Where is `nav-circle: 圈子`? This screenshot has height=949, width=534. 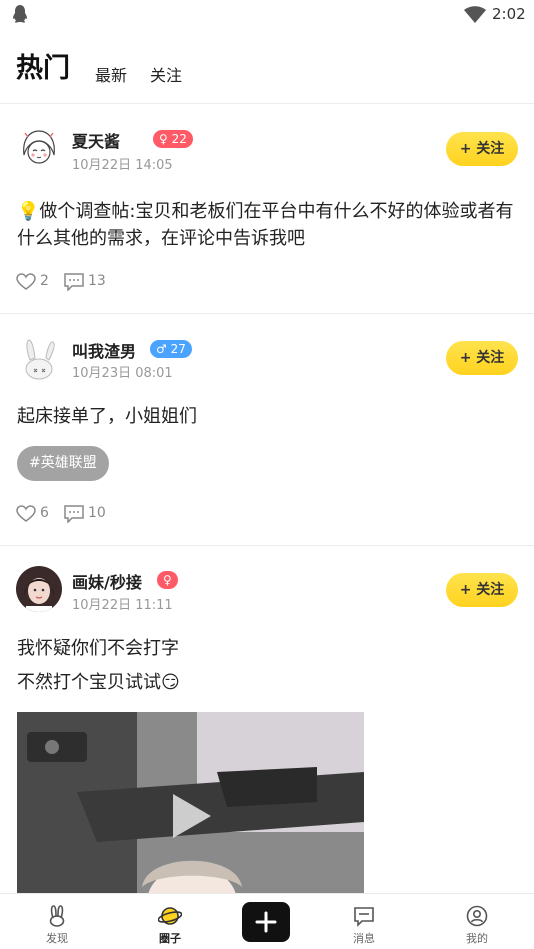
nav-circle: 圈子 is located at coordinates (170, 923).